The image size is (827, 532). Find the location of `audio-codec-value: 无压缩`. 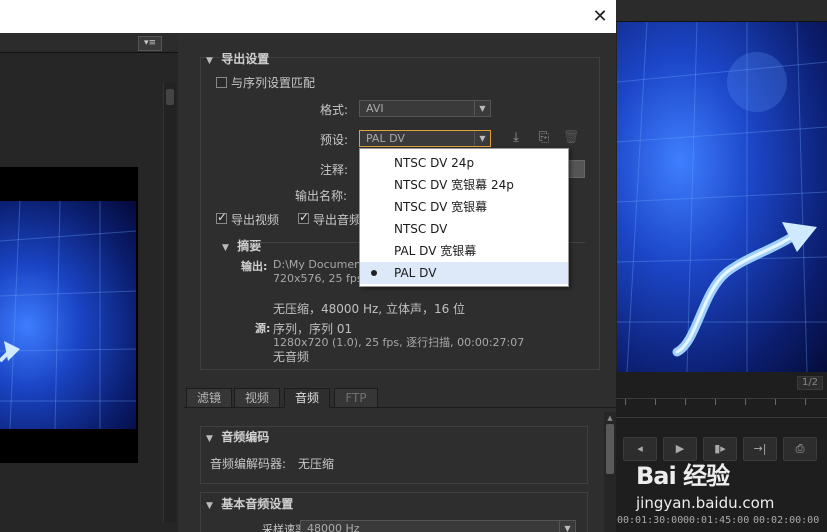

audio-codec-value: 无压缩 is located at coordinates (316, 464).